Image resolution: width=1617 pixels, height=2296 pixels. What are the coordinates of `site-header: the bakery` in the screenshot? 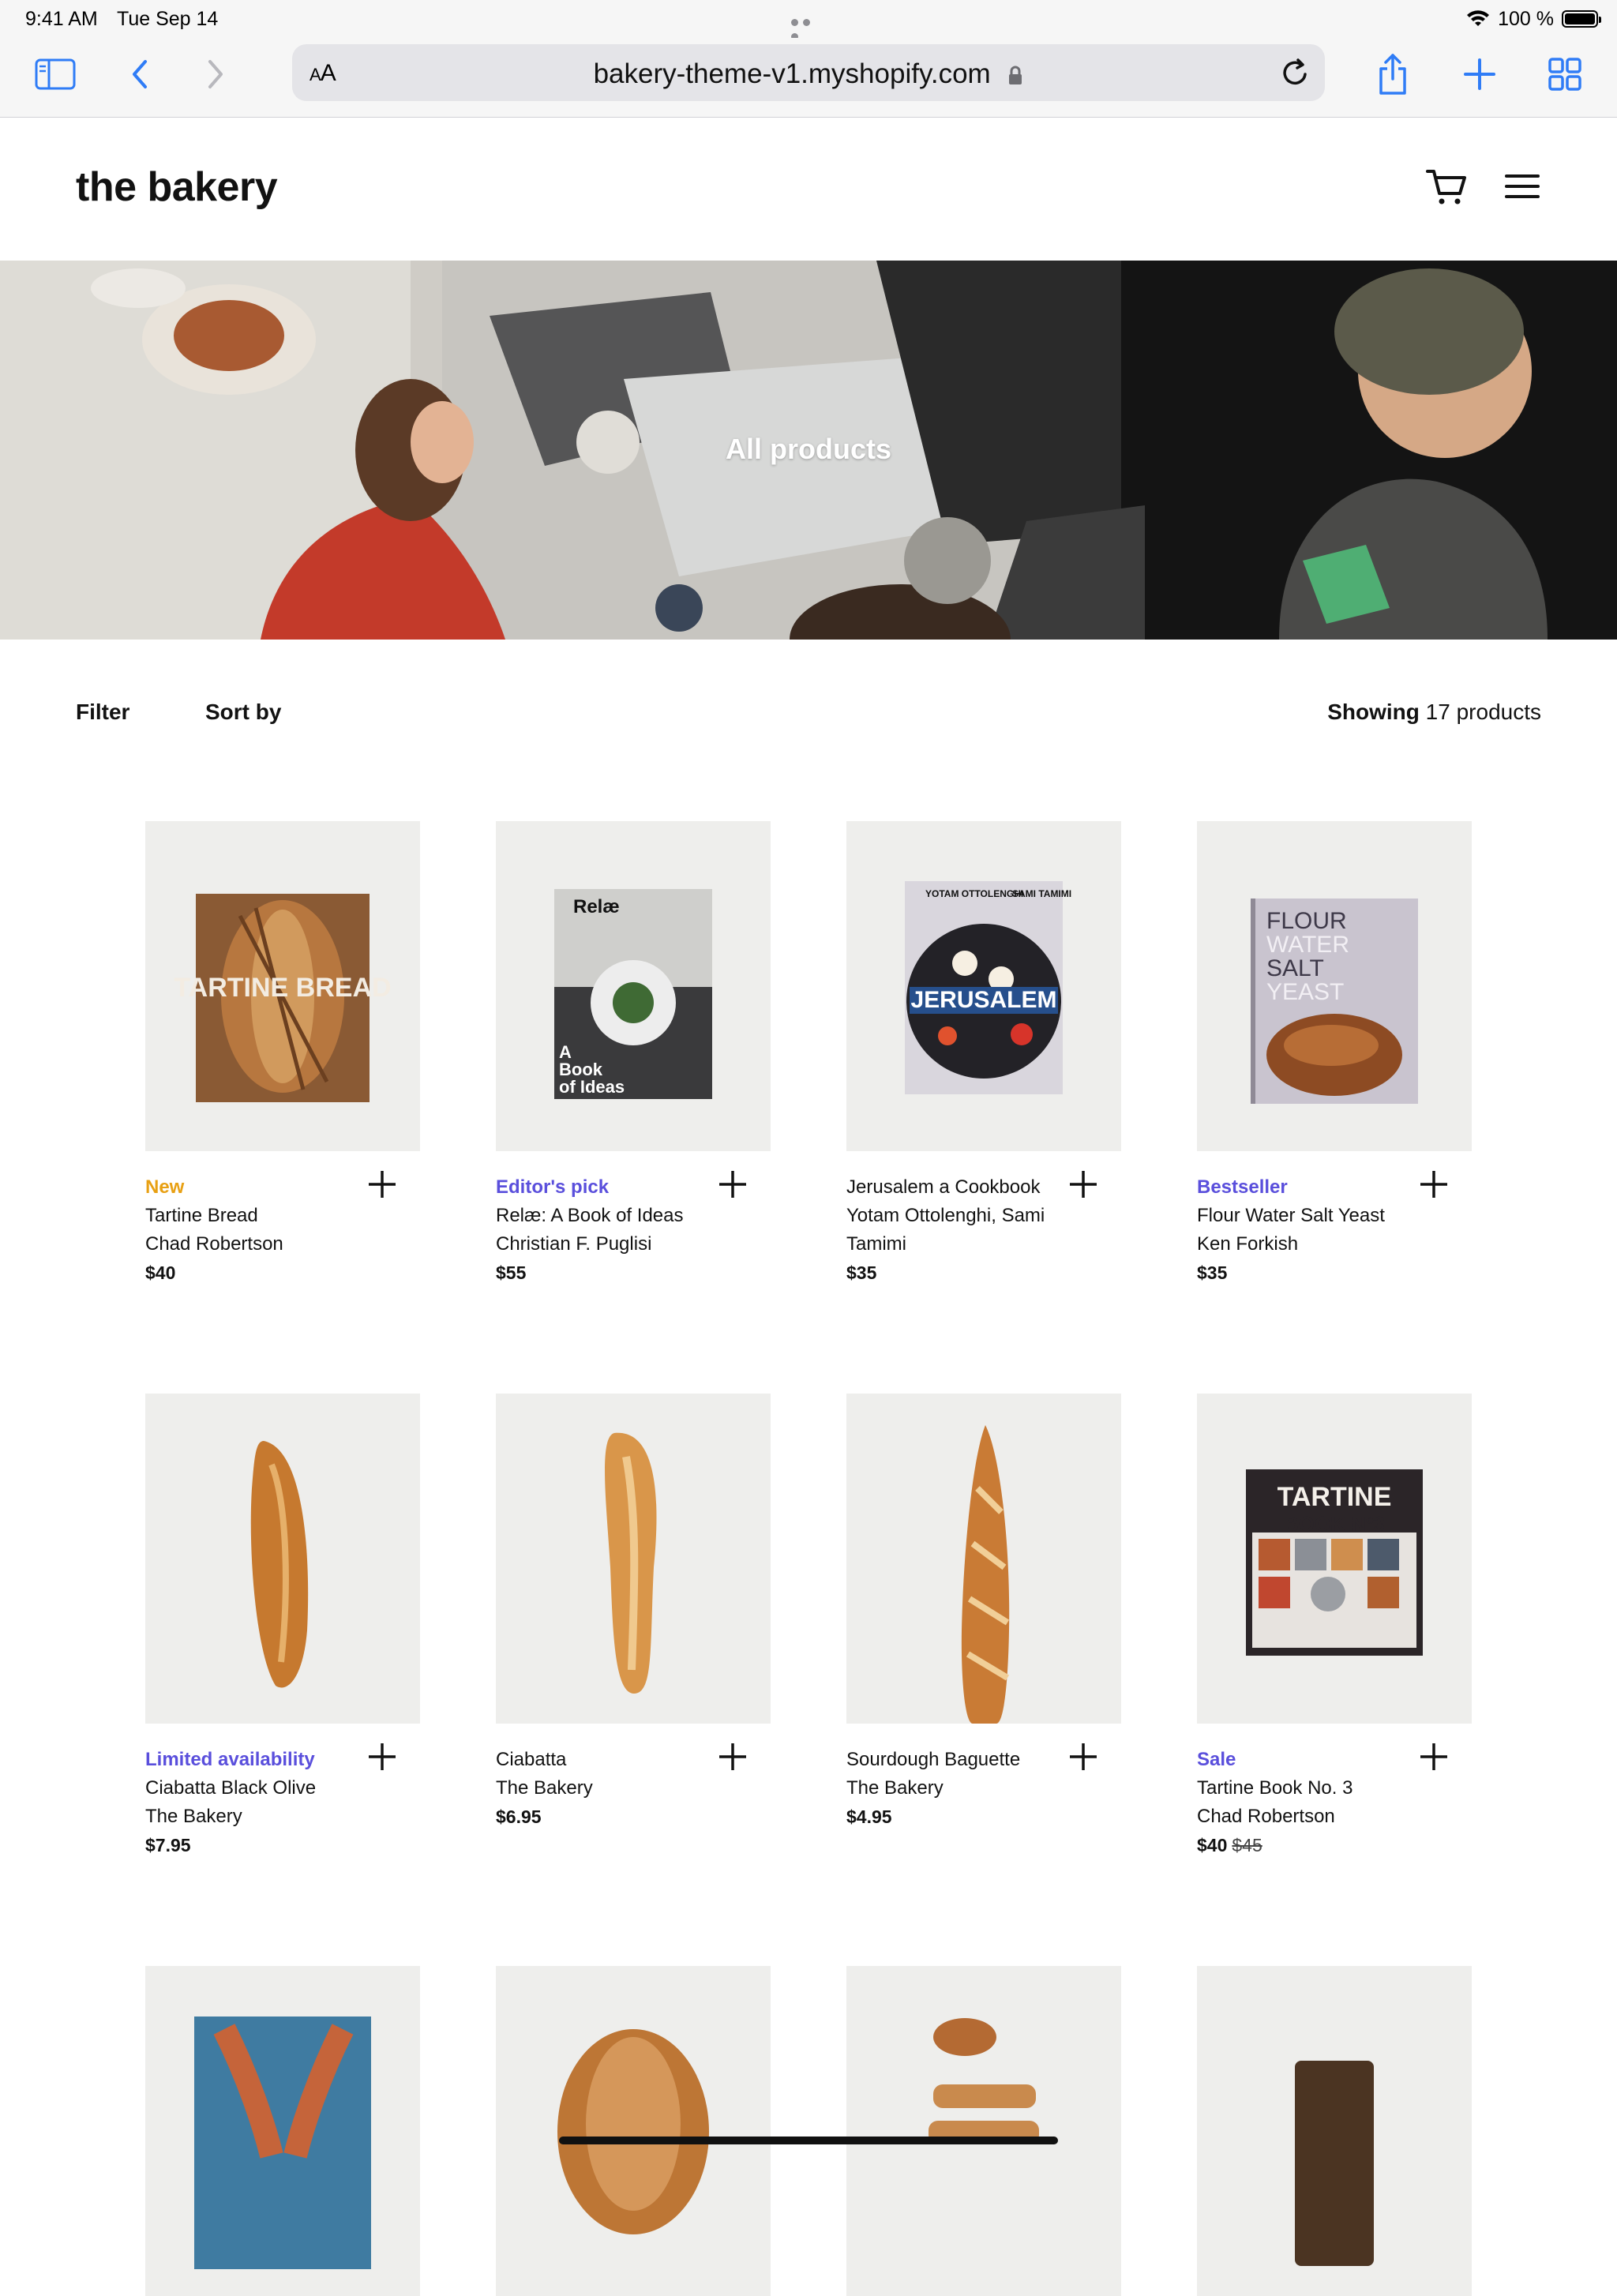 It's located at (808, 189).